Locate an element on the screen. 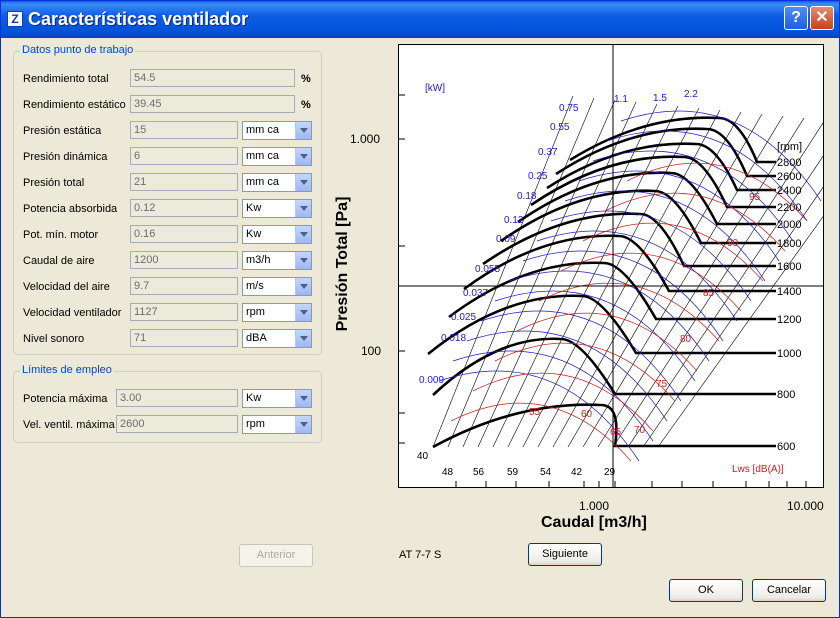 The image size is (840, 618). work-point-value-field: 1200 is located at coordinates (184, 260).